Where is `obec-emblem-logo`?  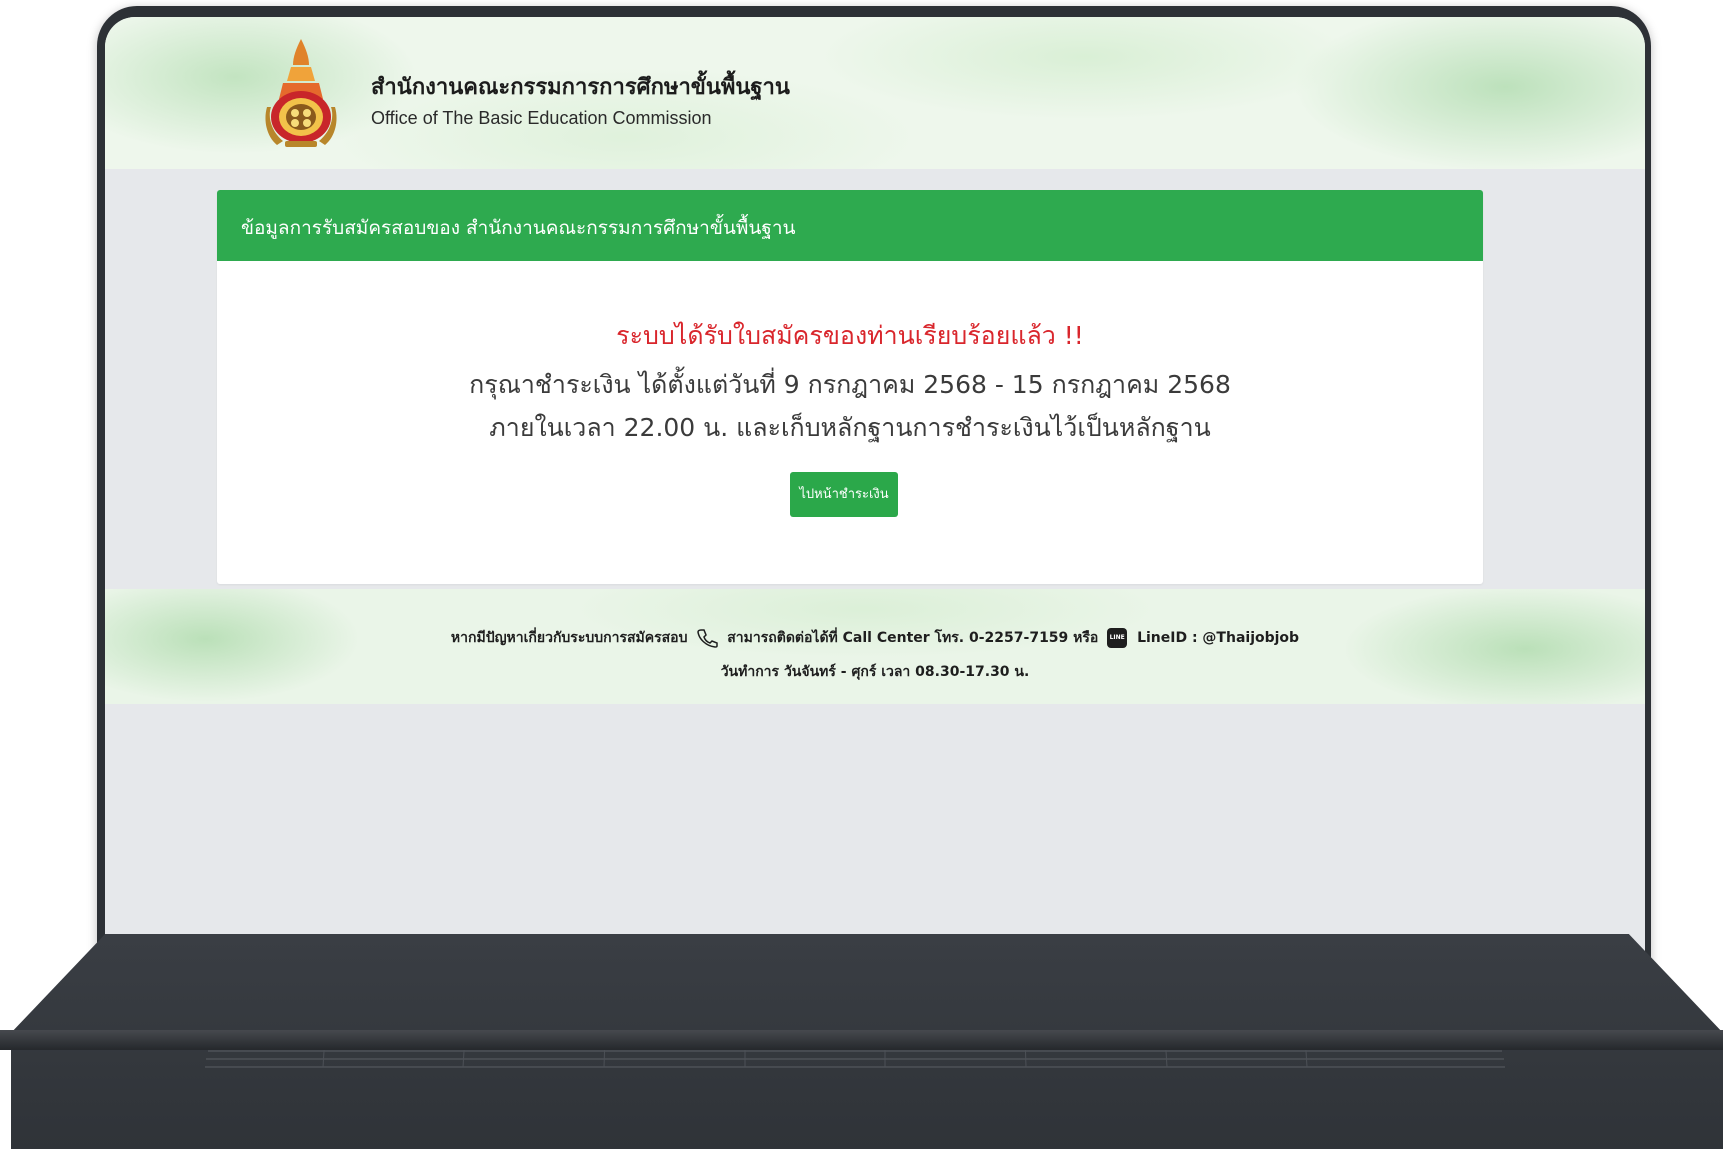 obec-emblem-logo is located at coordinates (301, 93).